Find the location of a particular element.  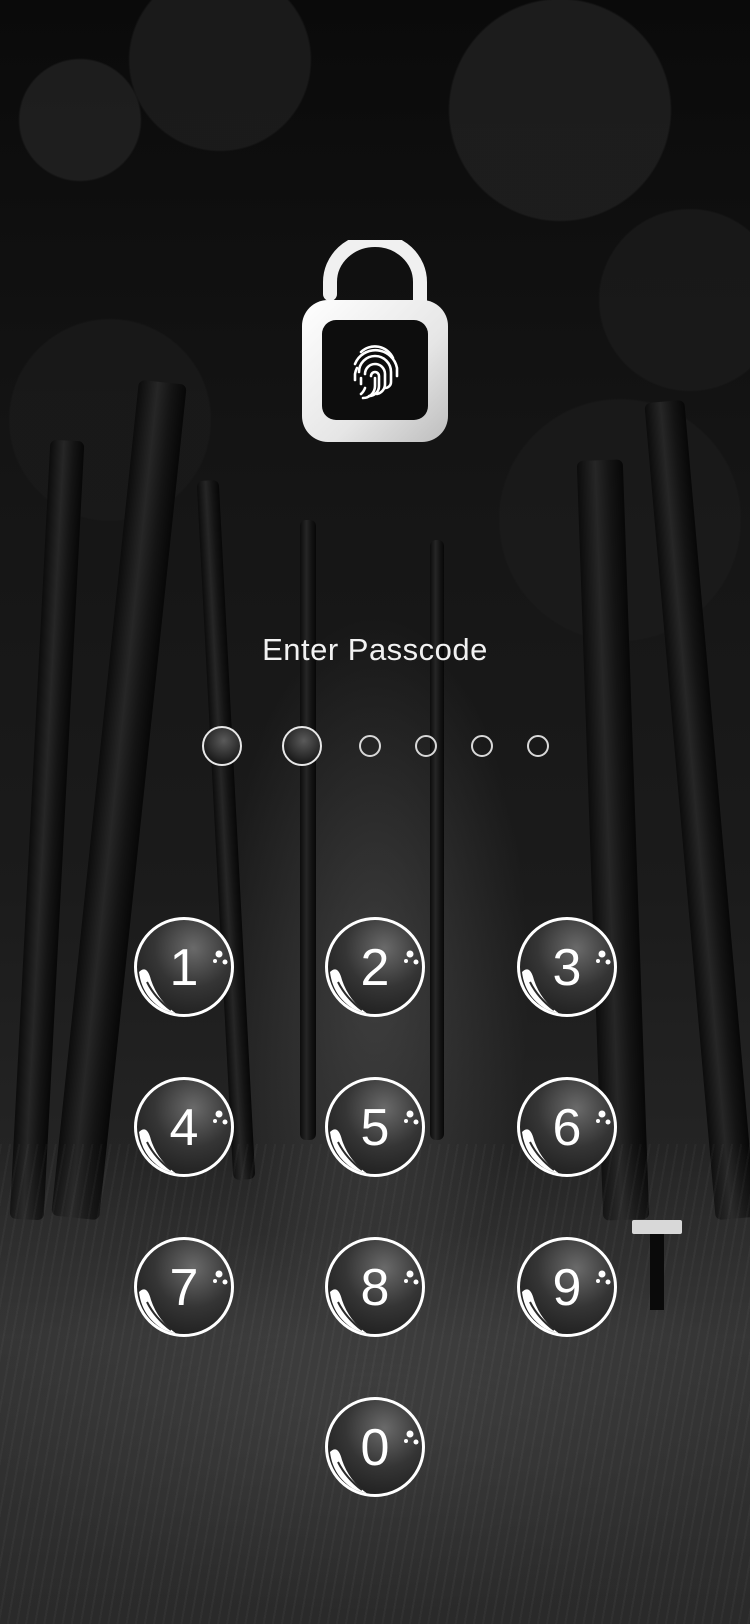

keypad-key-1: 1 is located at coordinates (184, 967).